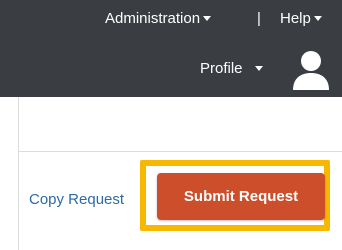 The image size is (342, 250). Describe the element at coordinates (295, 18) in the screenshot. I see `help-label: Help` at that location.